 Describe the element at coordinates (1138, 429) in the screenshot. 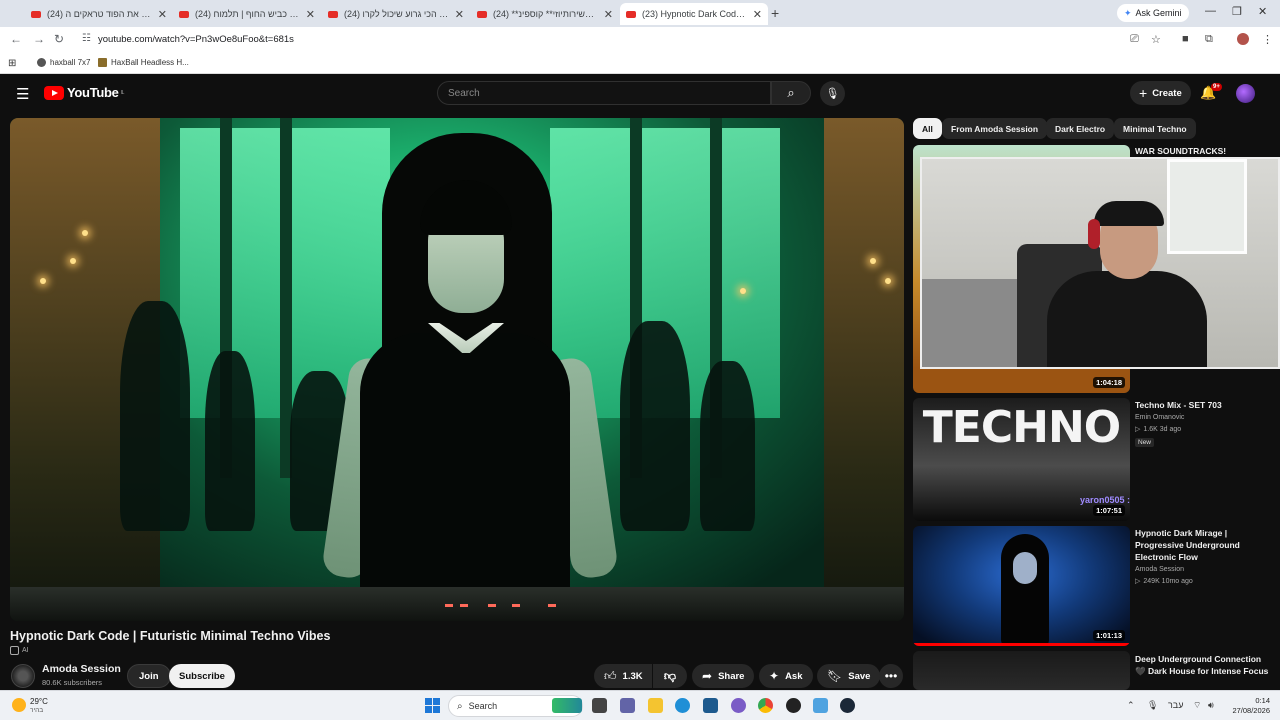

I see `views-play-icon: ▷` at that location.